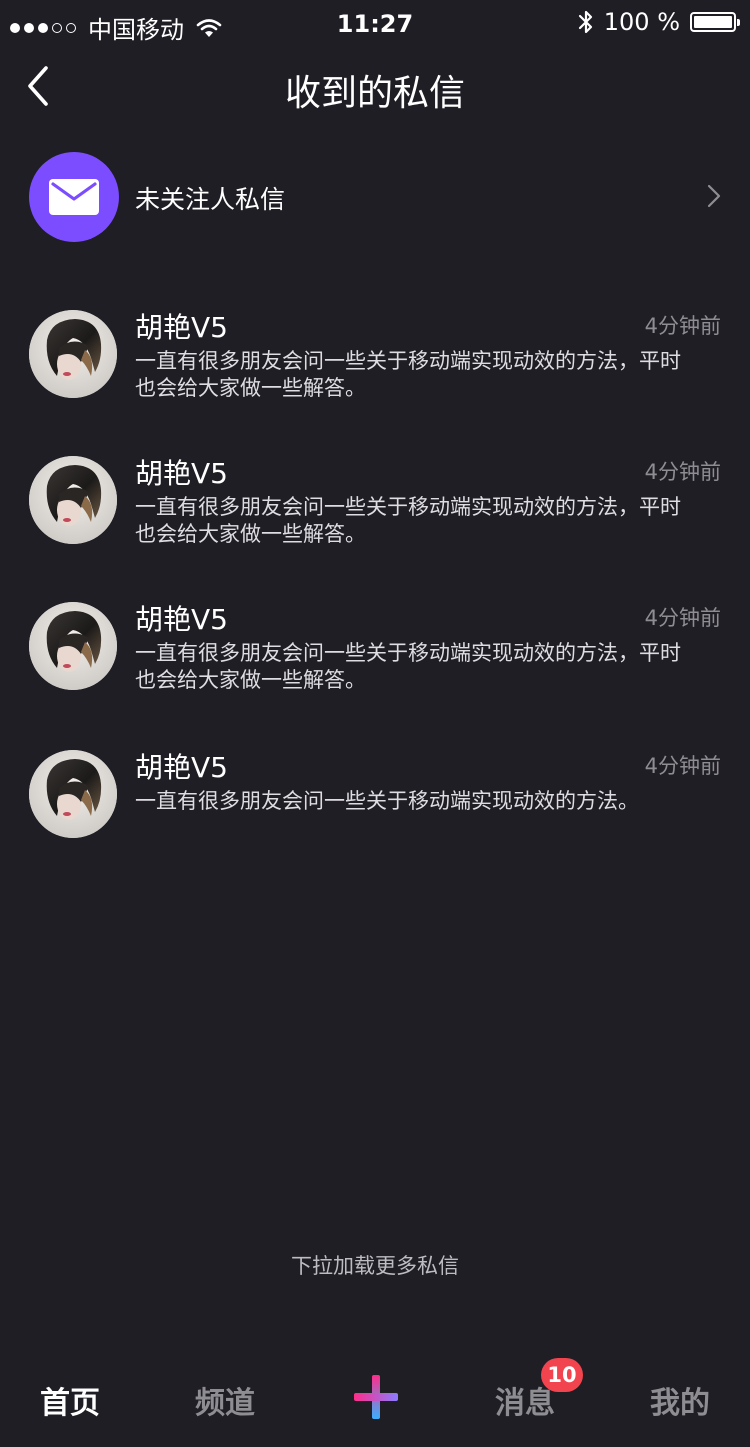 Image resolution: width=750 pixels, height=1447 pixels. I want to click on status-right: 100 %, so click(659, 22).